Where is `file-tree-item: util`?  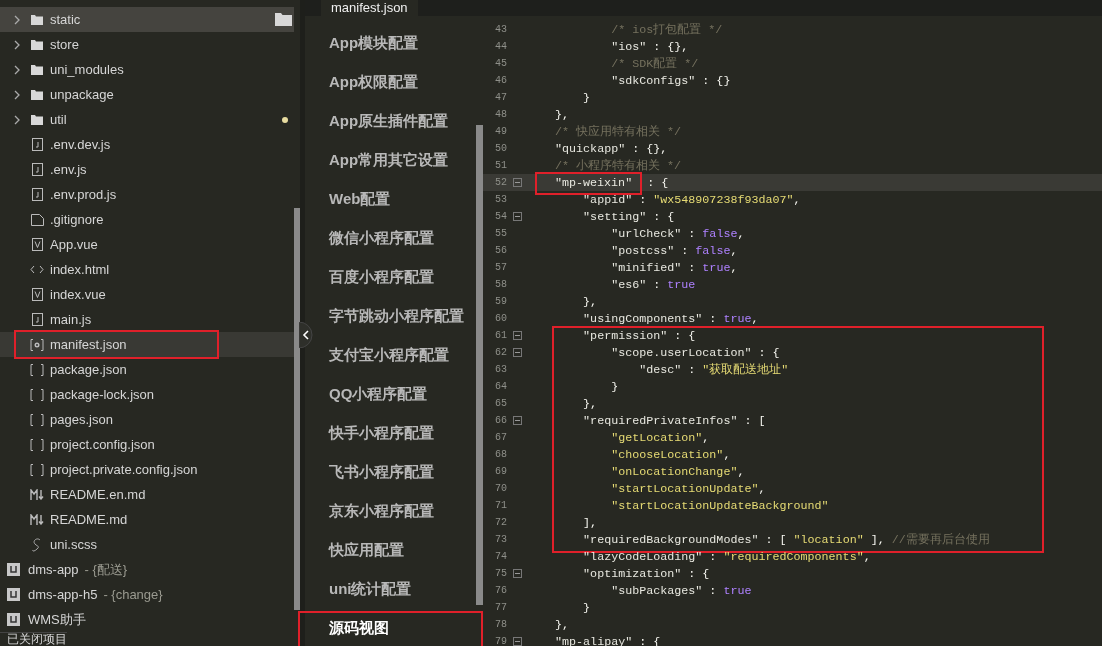 file-tree-item: util is located at coordinates (147, 119).